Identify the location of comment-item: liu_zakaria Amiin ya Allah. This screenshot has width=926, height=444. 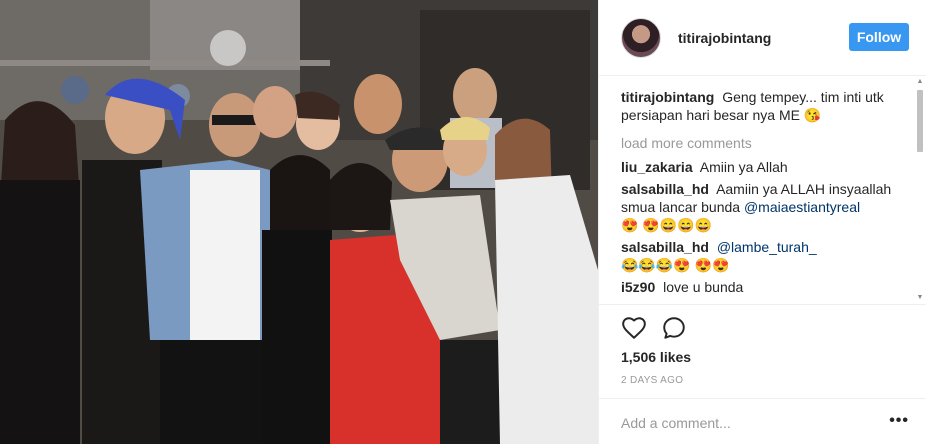
(766, 167).